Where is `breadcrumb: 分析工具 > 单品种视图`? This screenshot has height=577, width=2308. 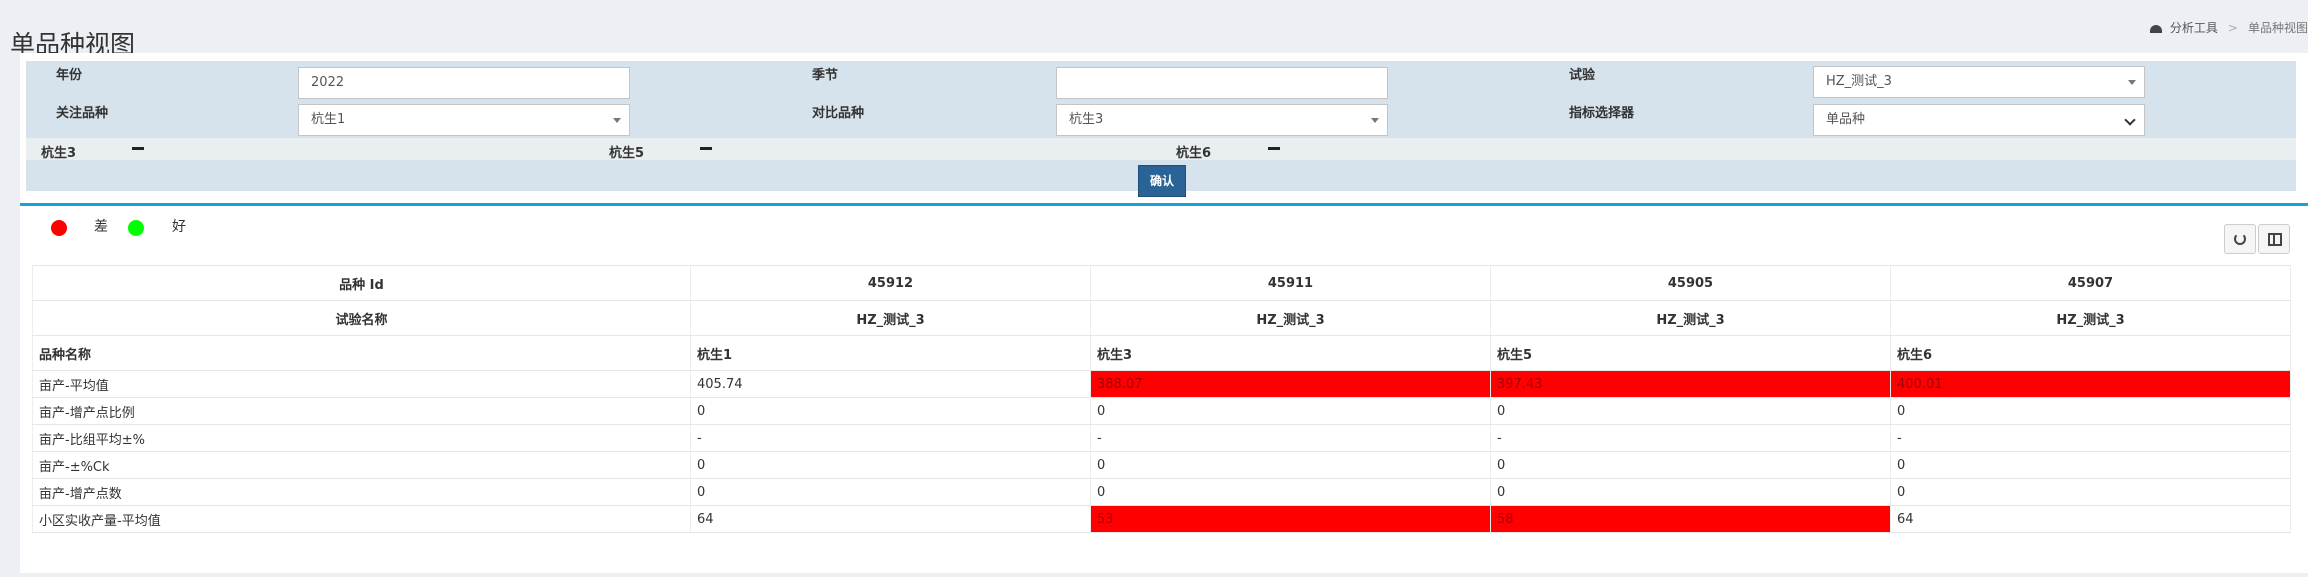 breadcrumb: 分析工具 > 单品种视图 is located at coordinates (2228, 27).